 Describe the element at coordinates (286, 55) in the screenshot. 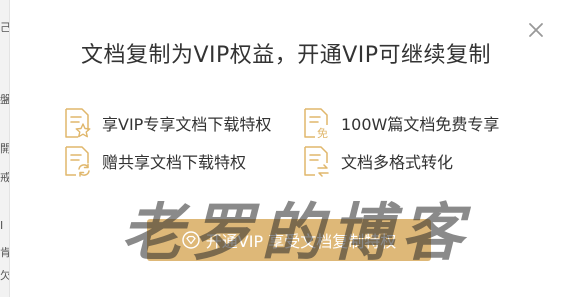

I see `dialog-title: 文档复制为VIP权益，开通VIP可继续复制` at that location.